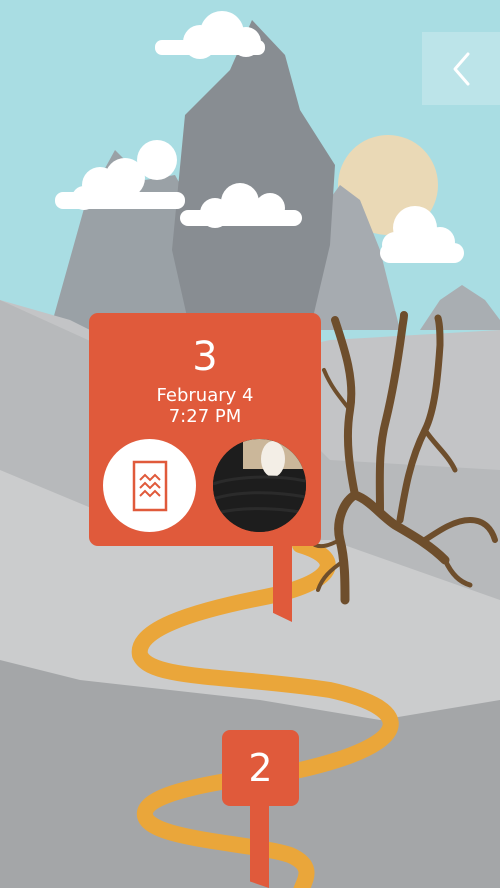  I want to click on attachment-photo, so click(259, 485).